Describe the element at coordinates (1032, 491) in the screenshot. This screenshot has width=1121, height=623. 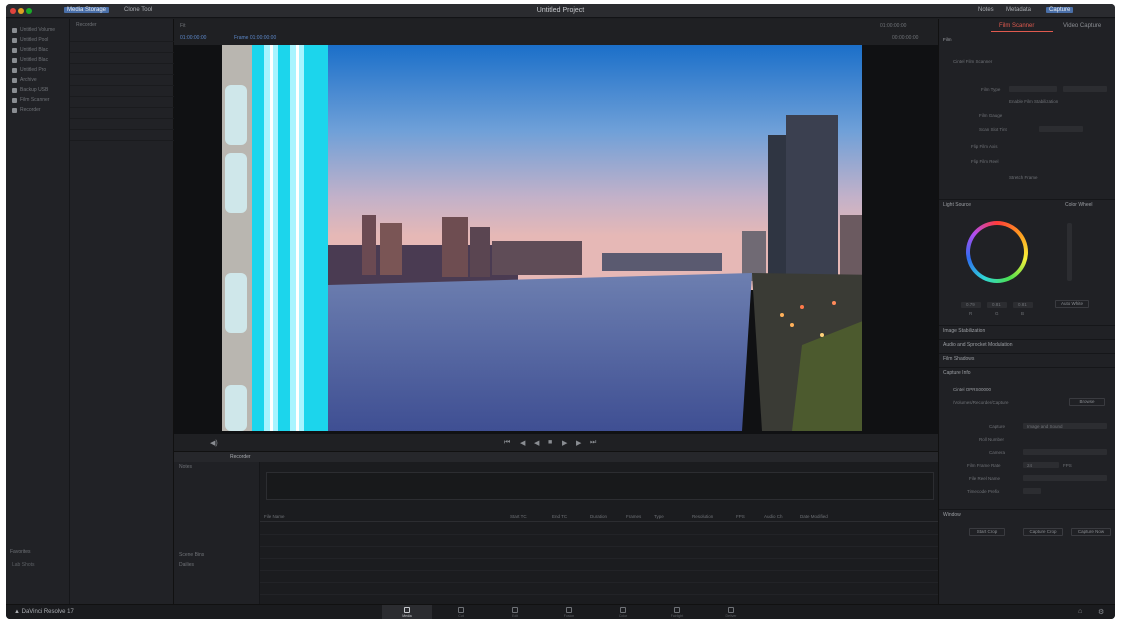
I see `timecode-prefix-field` at that location.